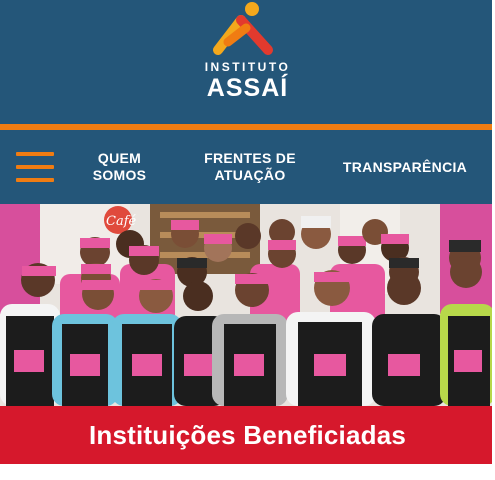  What do you see at coordinates (247, 88) in the screenshot?
I see `logo-text-assai: ASSAÍ` at bounding box center [247, 88].